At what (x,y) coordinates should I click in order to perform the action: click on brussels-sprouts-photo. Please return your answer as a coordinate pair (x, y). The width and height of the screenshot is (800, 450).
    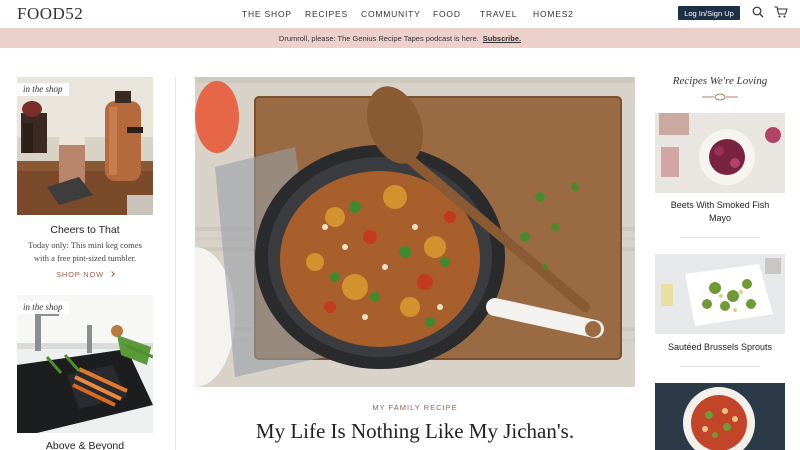
    Looking at the image, I should click on (720, 294).